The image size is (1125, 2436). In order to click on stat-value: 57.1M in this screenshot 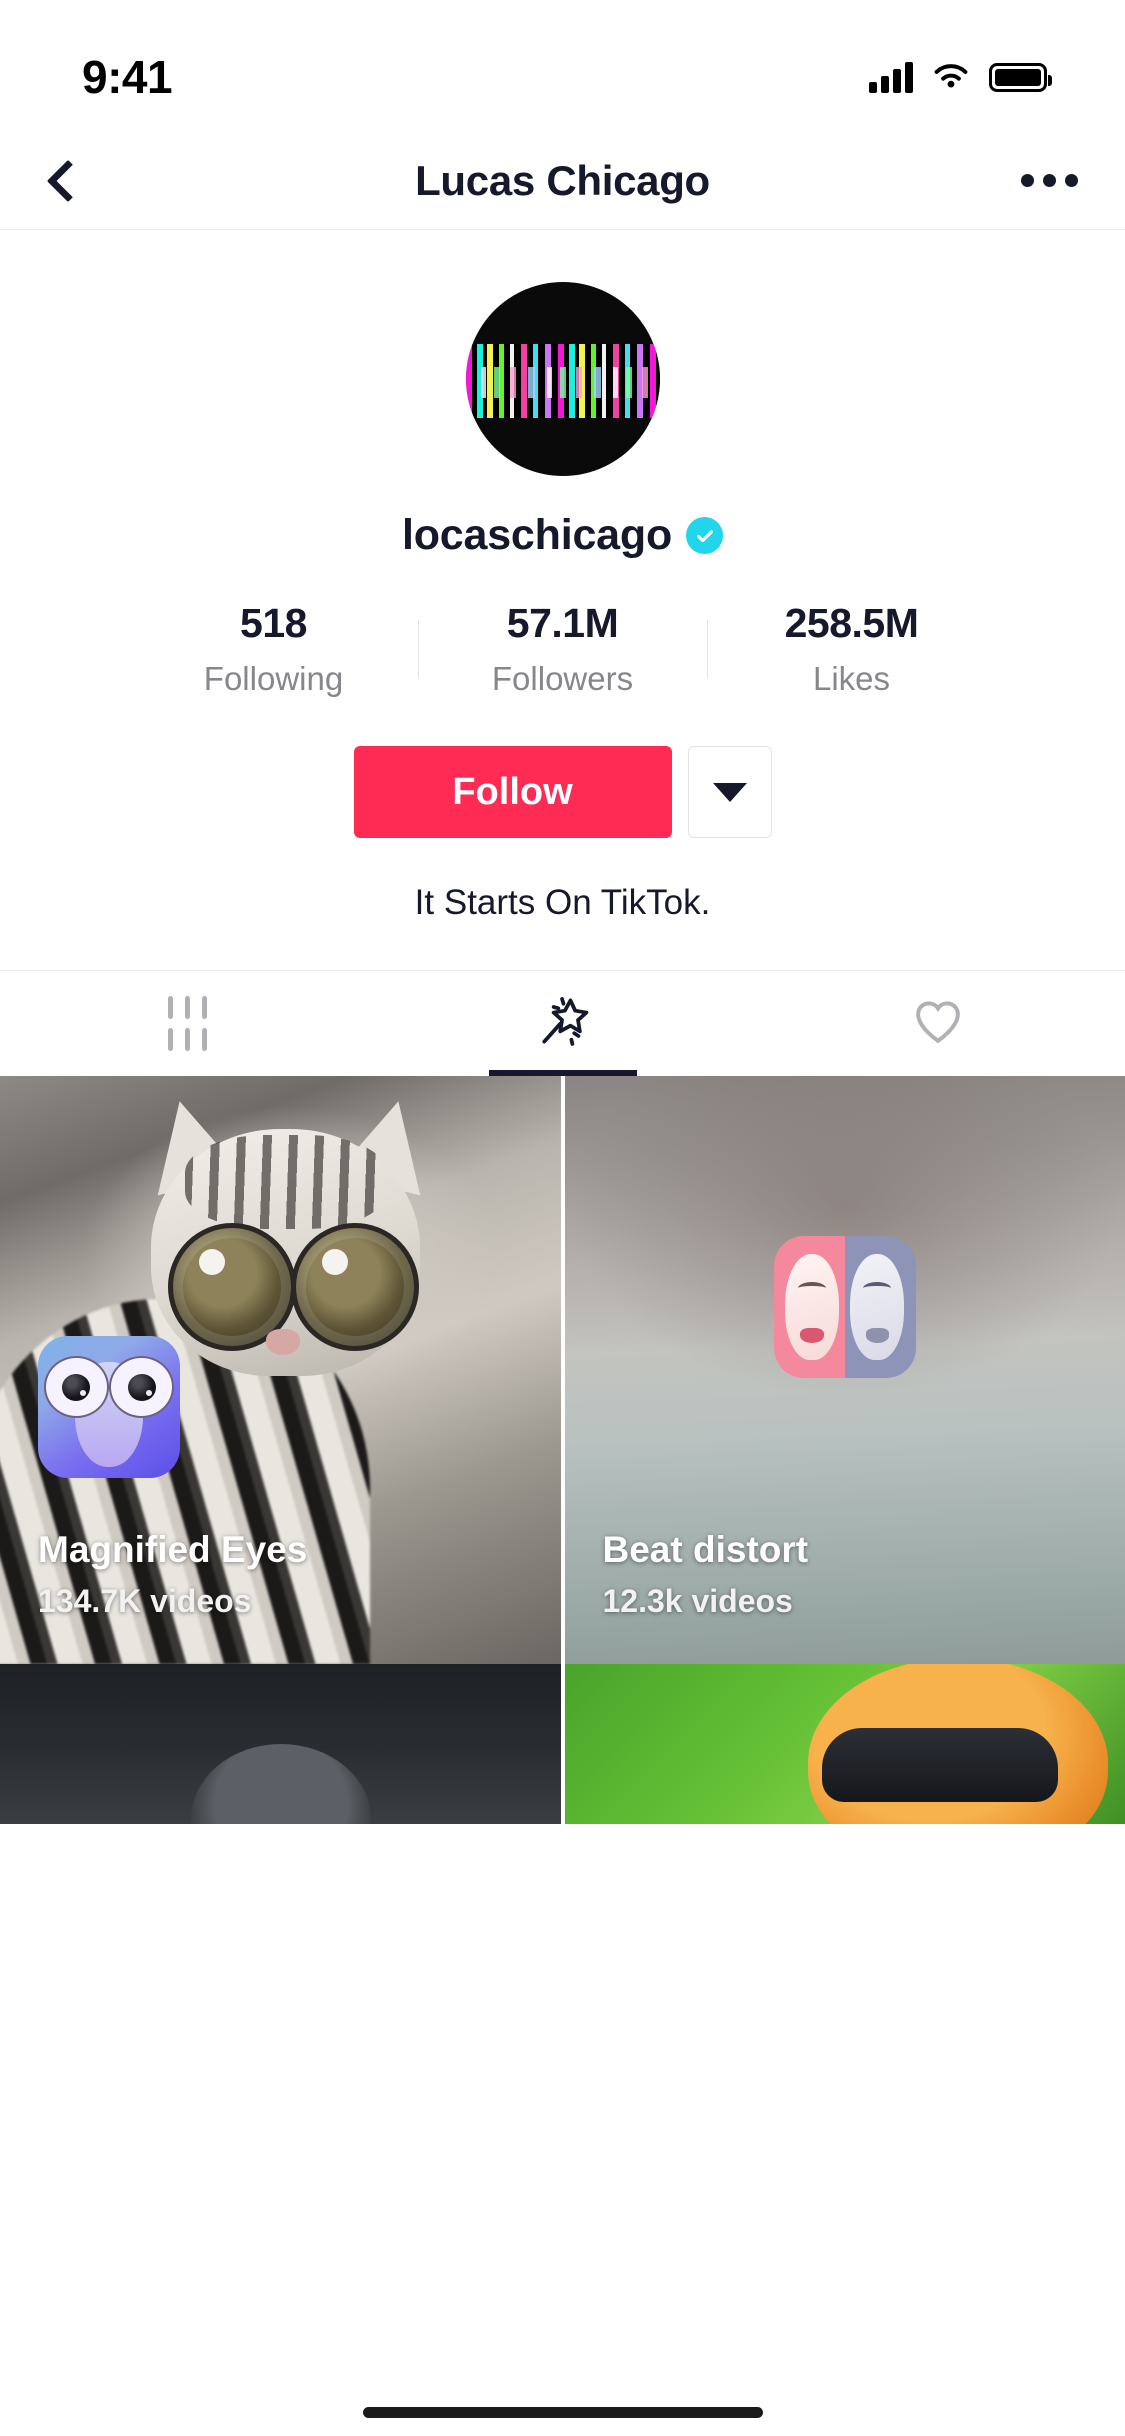, I will do `click(562, 623)`.